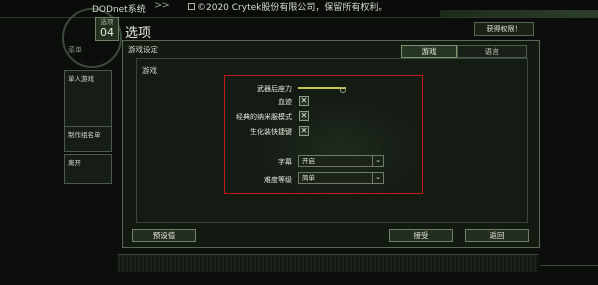 The width and height of the screenshot is (598, 285). What do you see at coordinates (149, 70) in the screenshot?
I see `settings-area-label: 游戏` at bounding box center [149, 70].